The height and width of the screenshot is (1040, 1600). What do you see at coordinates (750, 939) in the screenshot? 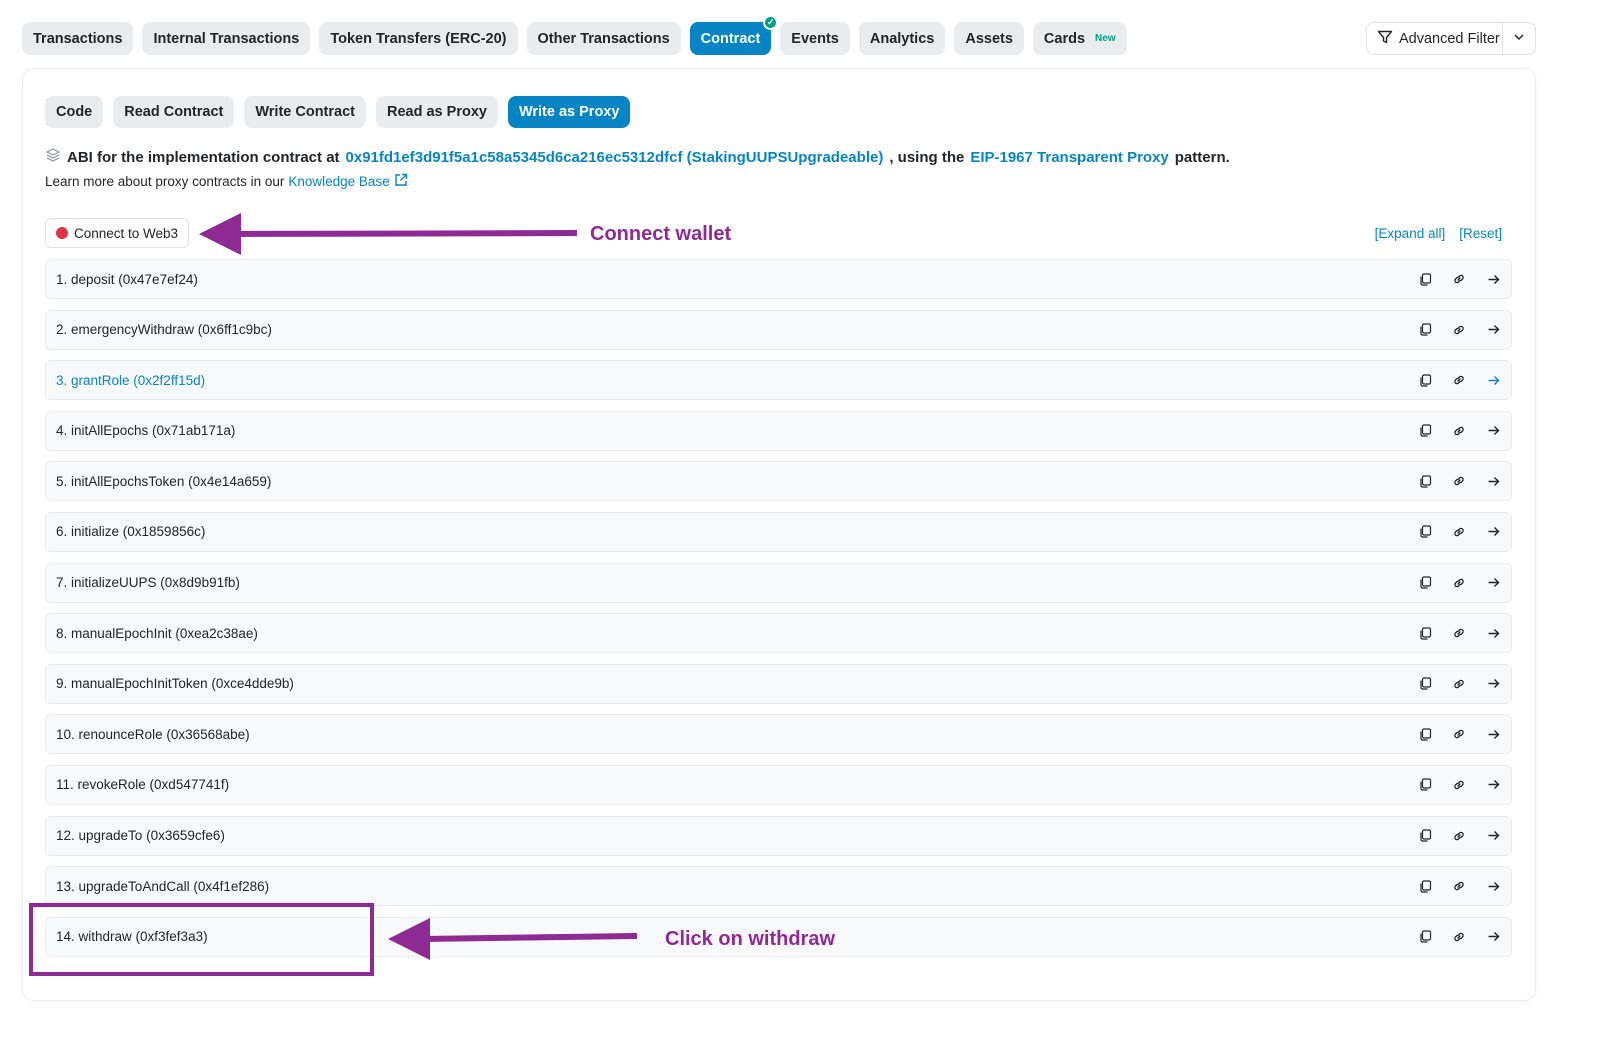
I see `withdraw-annotation: Click on withdraw` at bounding box center [750, 939].